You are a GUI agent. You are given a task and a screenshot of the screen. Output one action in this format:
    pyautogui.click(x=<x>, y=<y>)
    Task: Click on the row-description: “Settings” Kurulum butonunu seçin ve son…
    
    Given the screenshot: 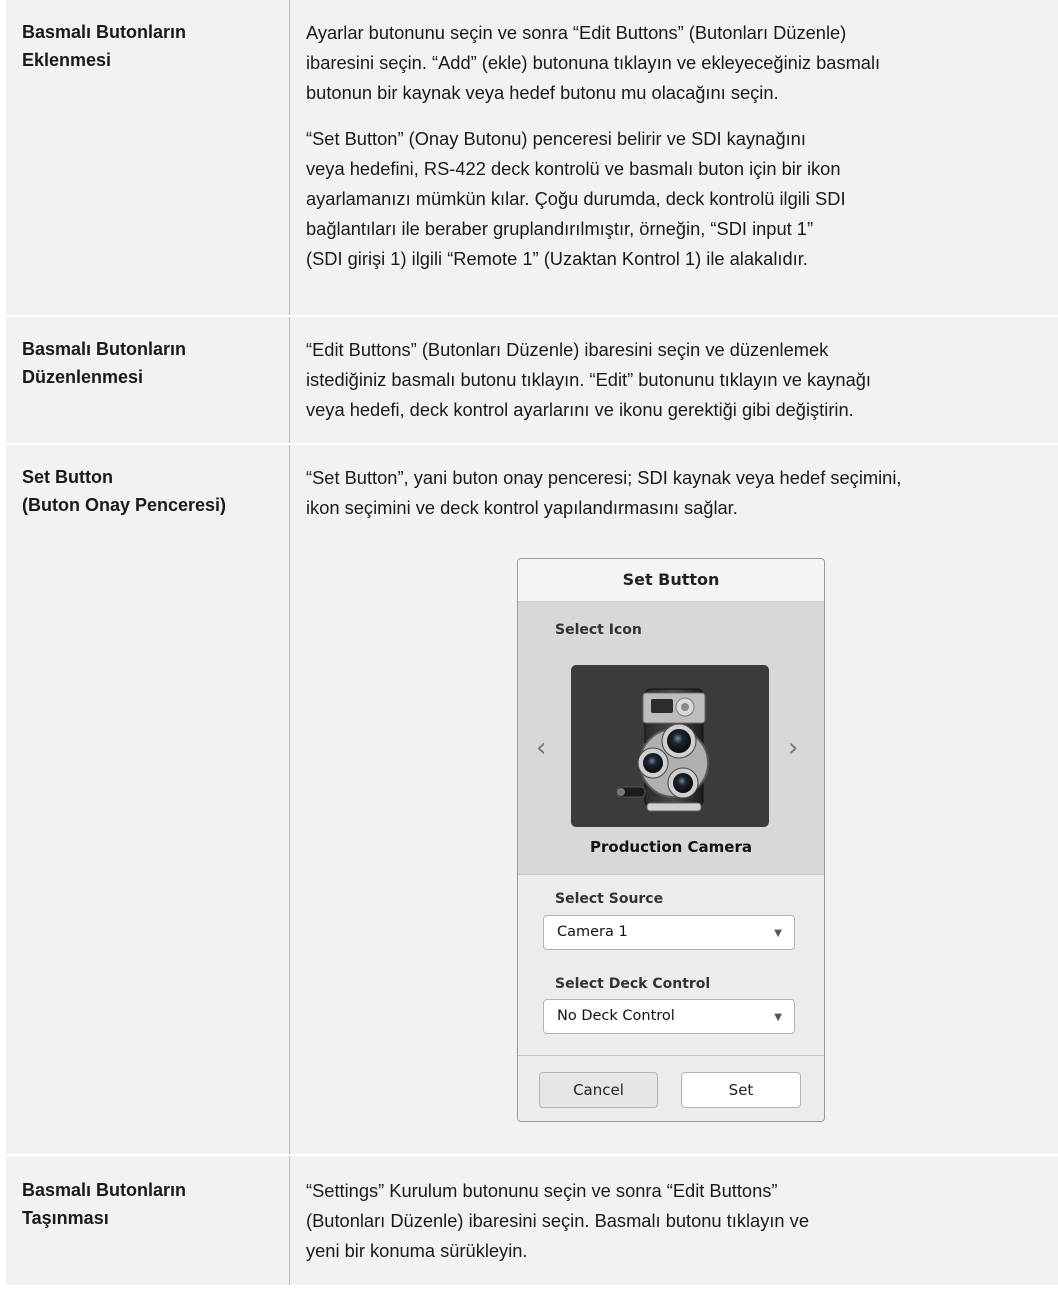 What is the action you would take?
    pyautogui.click(x=682, y=1229)
    